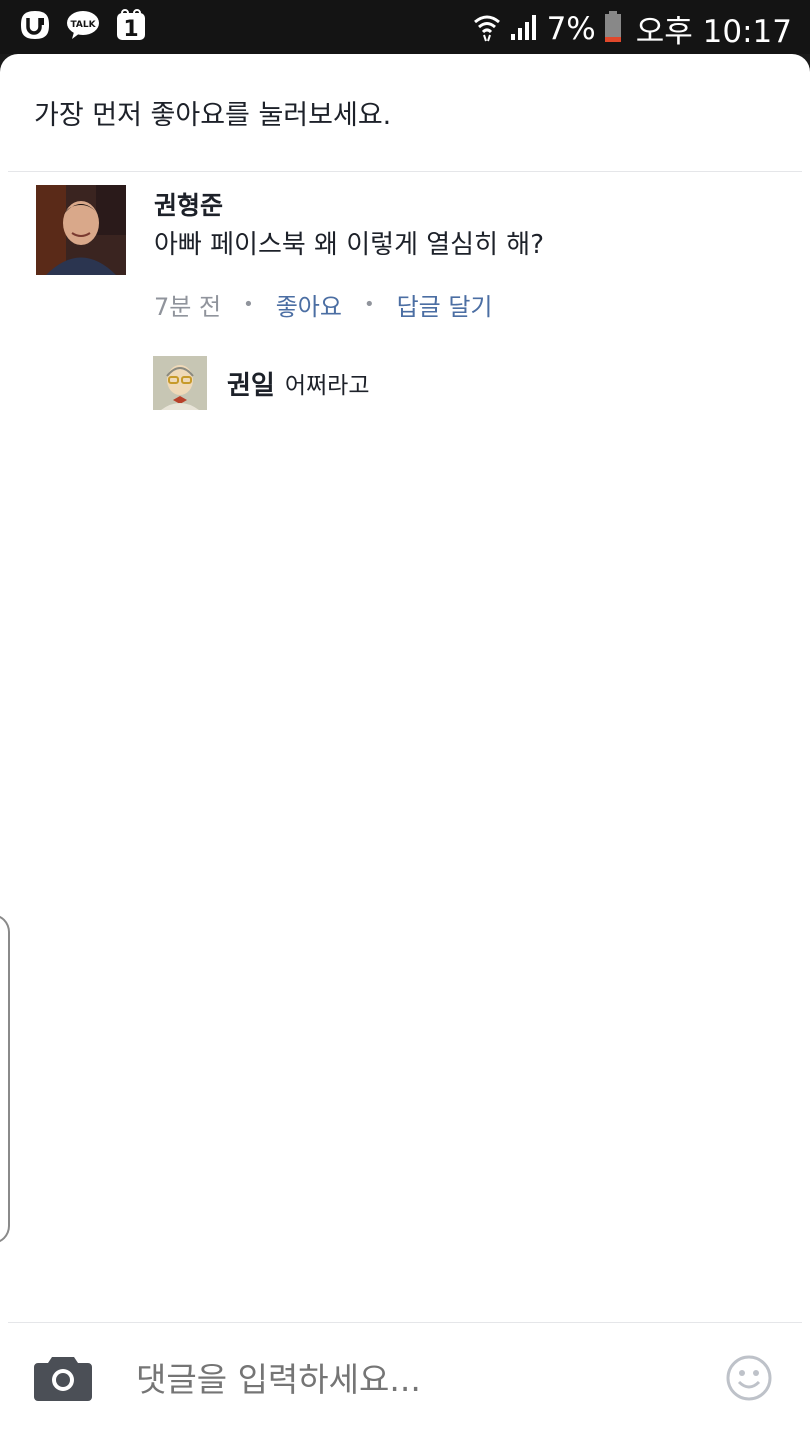 The width and height of the screenshot is (810, 1440). I want to click on comment-author: 권형준, so click(464, 206).